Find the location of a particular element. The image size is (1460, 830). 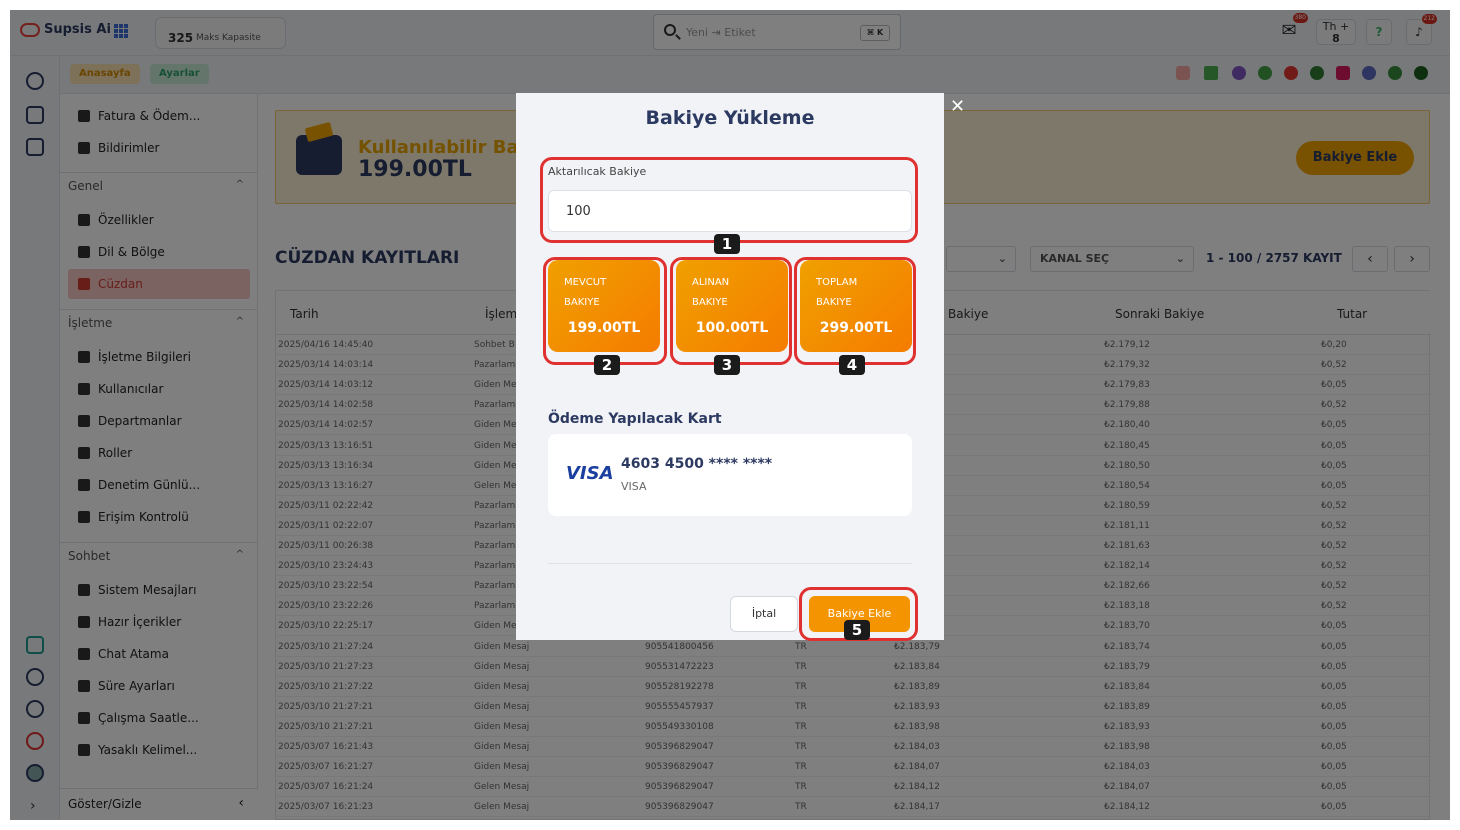

annotation-marker: 5 is located at coordinates (857, 630).